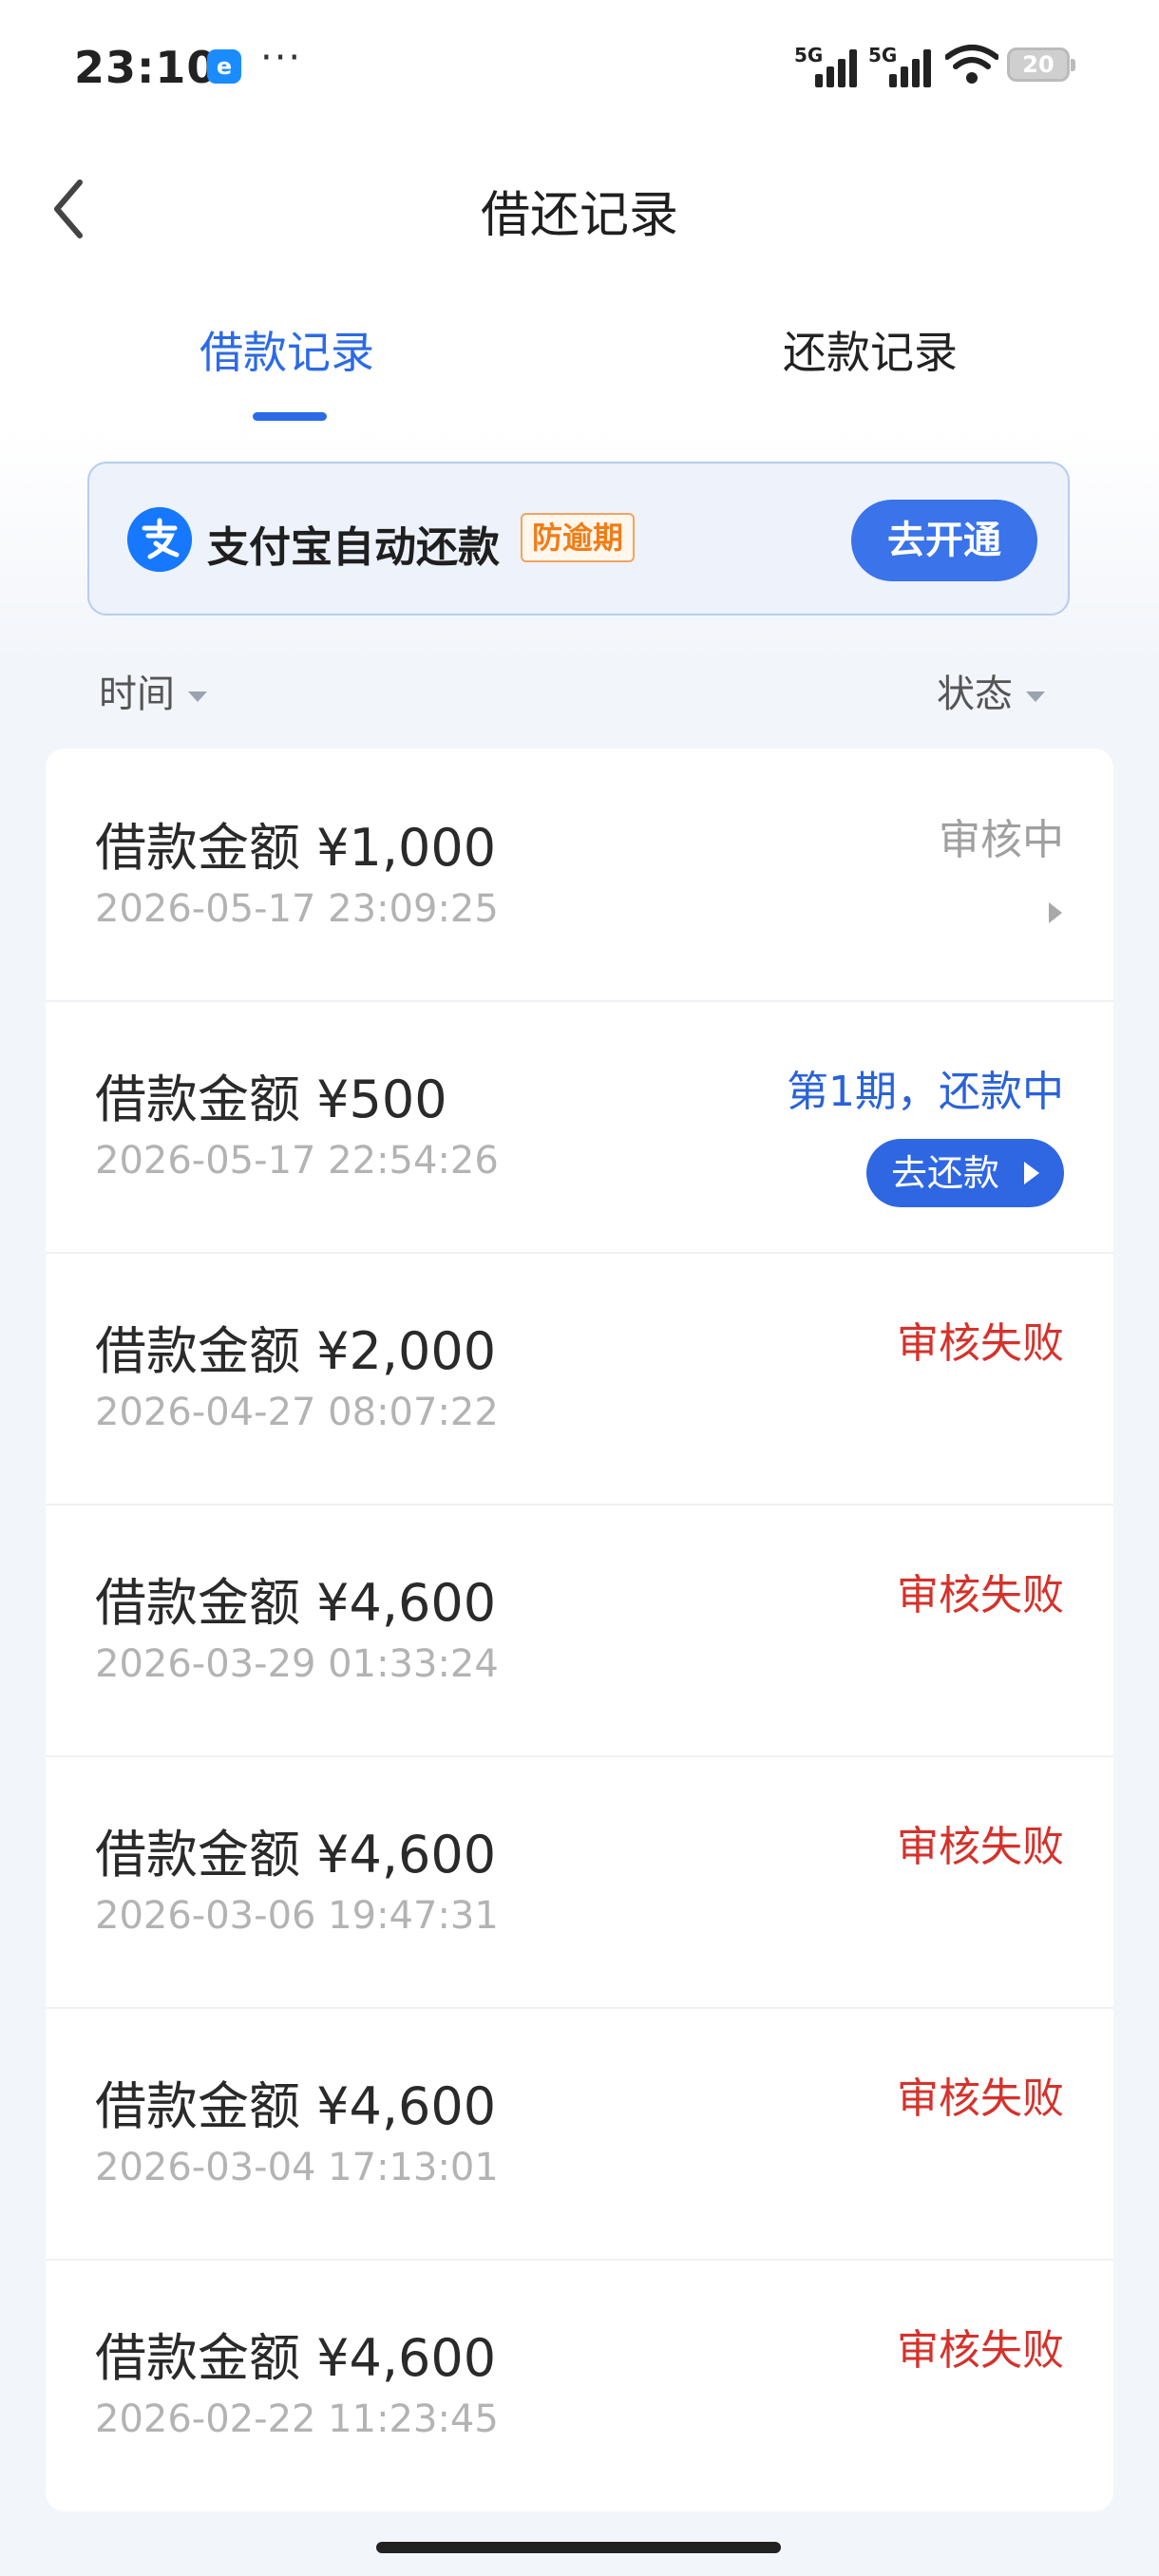 Image resolution: width=1159 pixels, height=2576 pixels. What do you see at coordinates (297, 1161) in the screenshot?
I see `loan-datetime: 2026-05-17 22:54:26` at bounding box center [297, 1161].